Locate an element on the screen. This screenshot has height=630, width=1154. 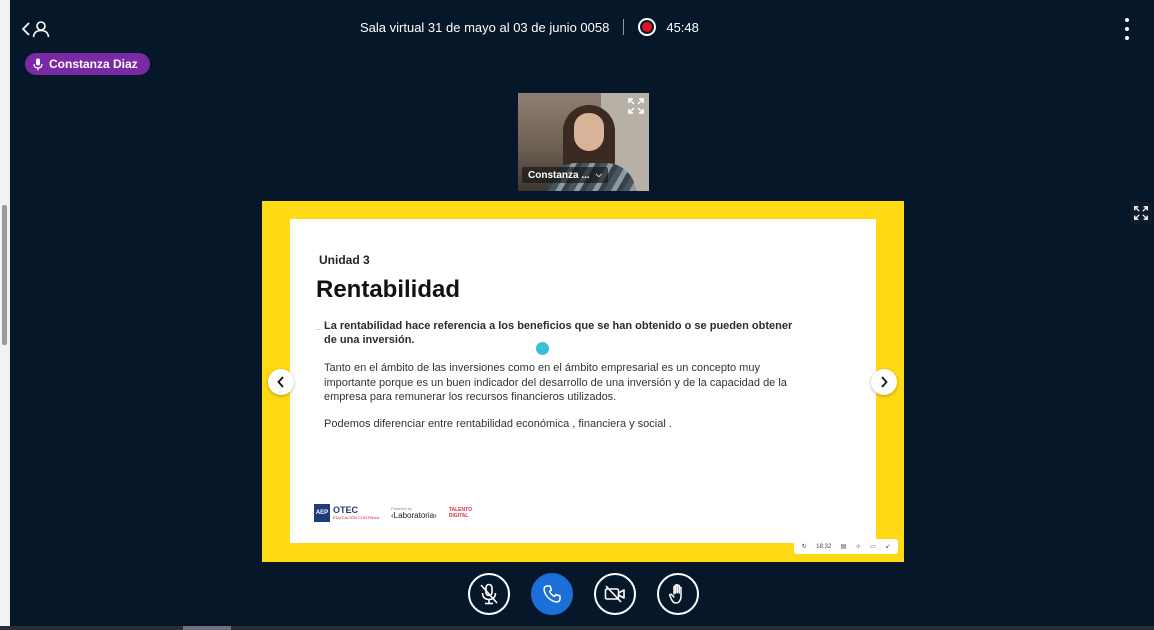
leave-audio-button is located at coordinates (552, 594).